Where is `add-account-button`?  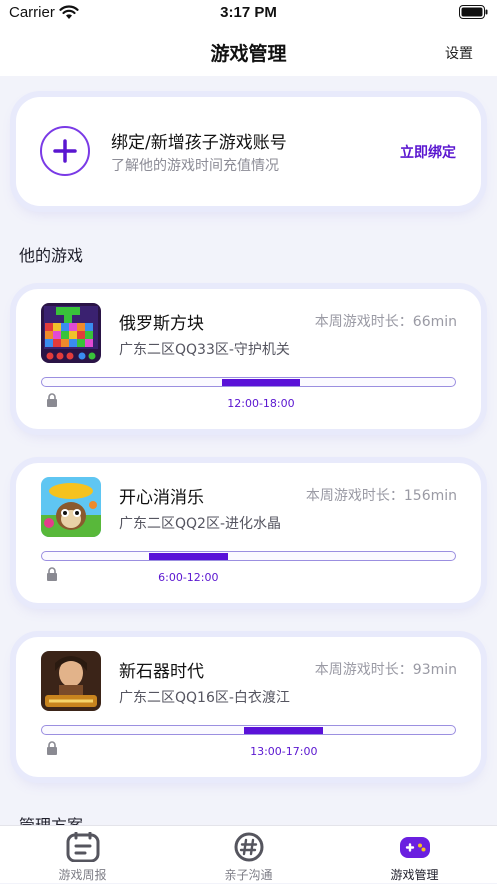 add-account-button is located at coordinates (65, 151).